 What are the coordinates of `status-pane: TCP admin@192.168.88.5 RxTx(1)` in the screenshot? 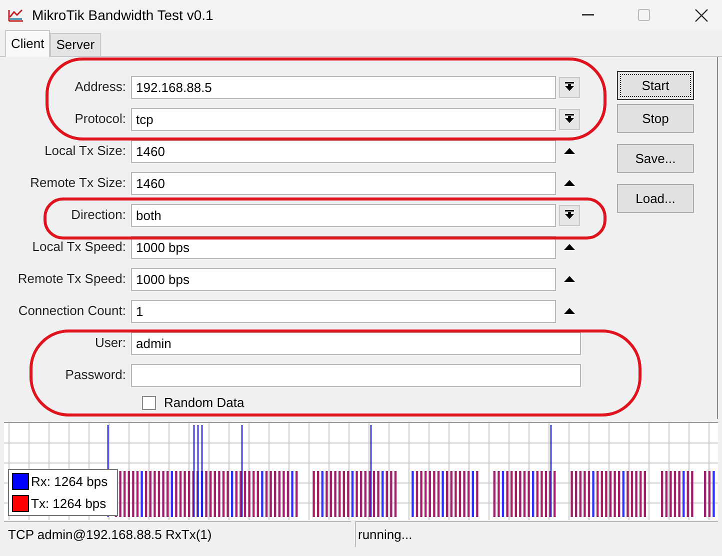 It's located at (177, 534).